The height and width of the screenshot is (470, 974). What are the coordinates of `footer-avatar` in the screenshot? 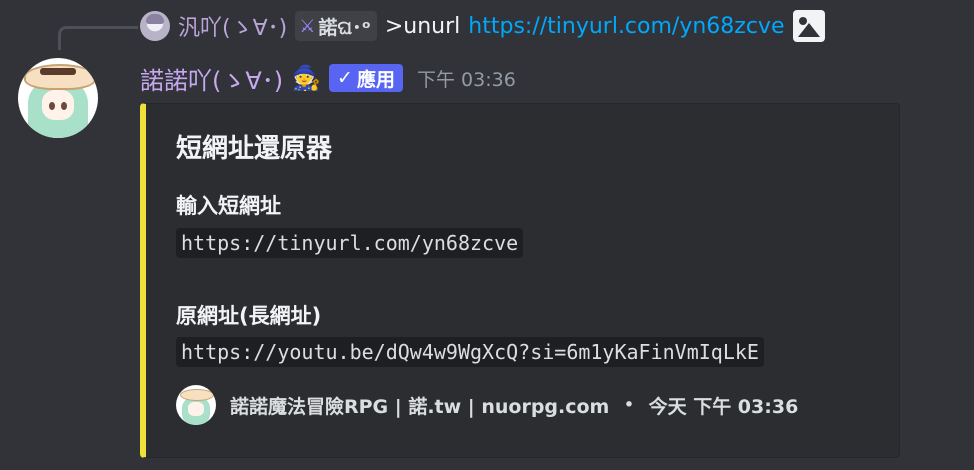 It's located at (196, 405).